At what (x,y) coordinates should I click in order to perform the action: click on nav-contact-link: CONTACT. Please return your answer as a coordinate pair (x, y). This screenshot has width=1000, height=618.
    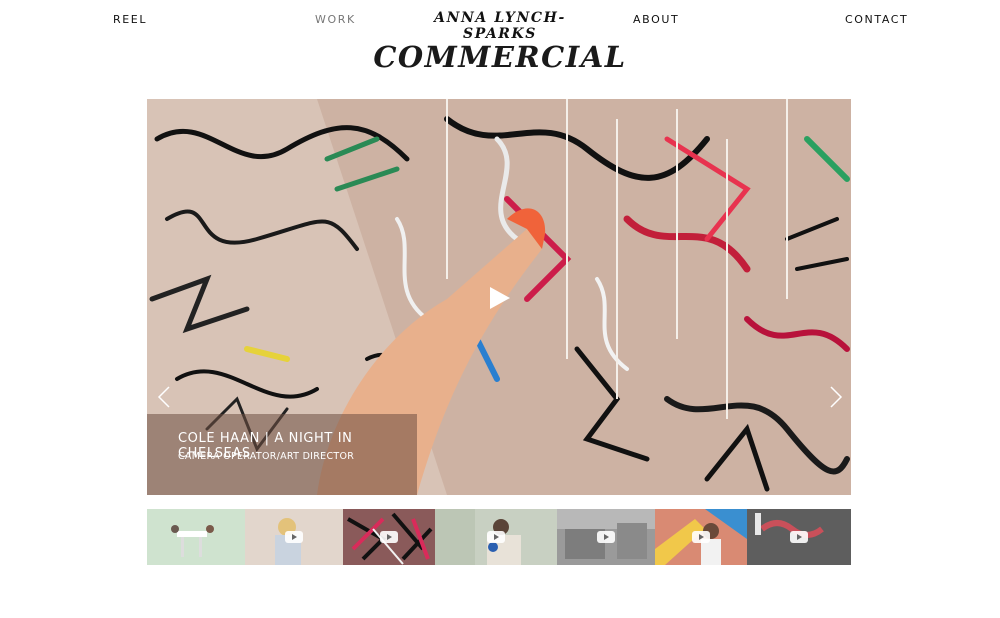
    Looking at the image, I should click on (876, 19).